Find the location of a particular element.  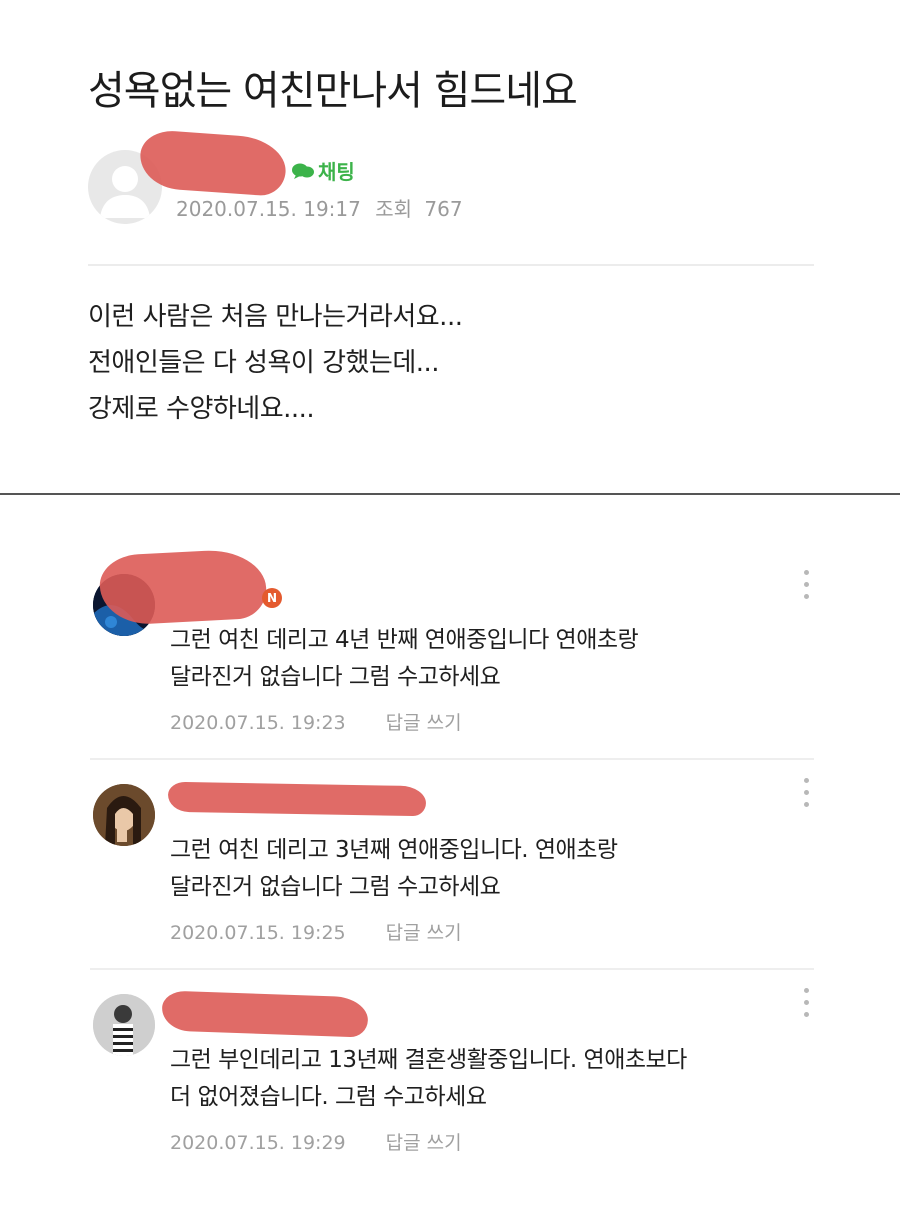

views-label: 조회 is located at coordinates (394, 209).